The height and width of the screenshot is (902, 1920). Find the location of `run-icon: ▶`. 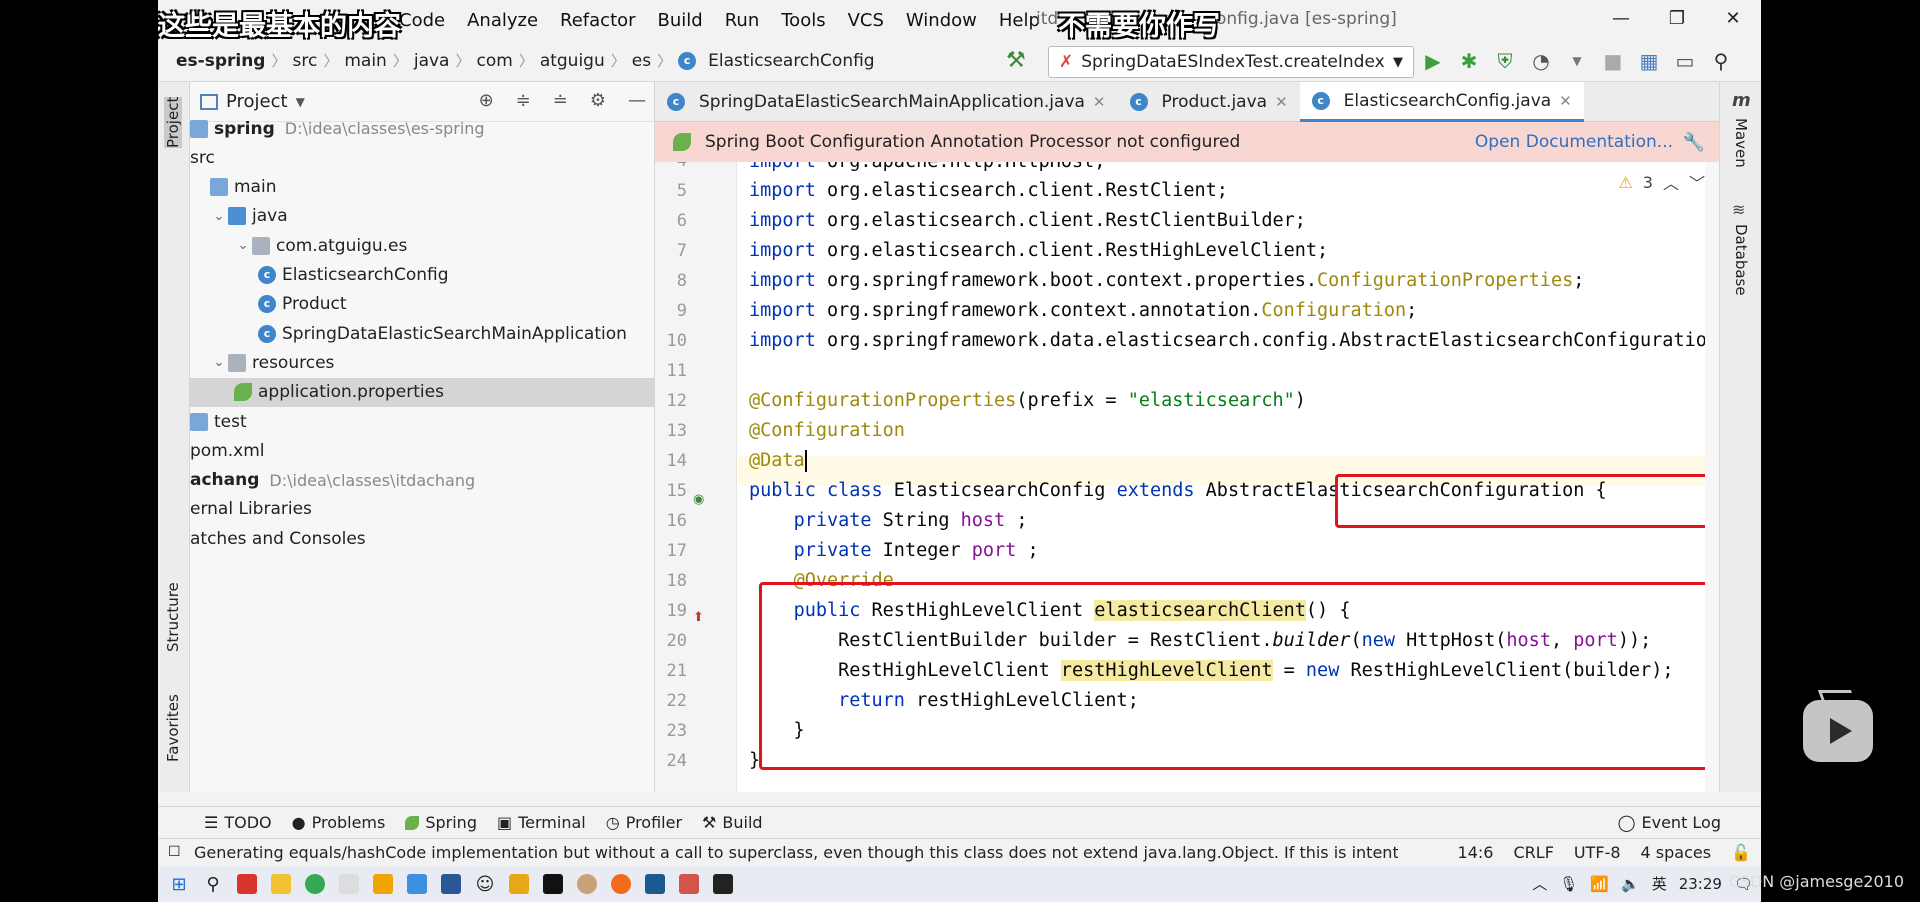

run-icon: ▶ is located at coordinates (1433, 61).